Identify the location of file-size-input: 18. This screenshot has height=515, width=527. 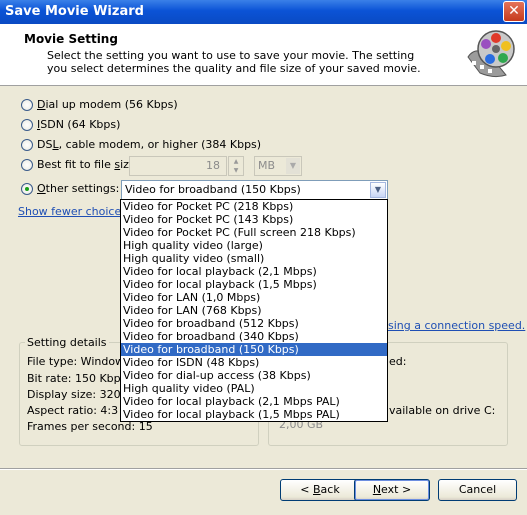
(178, 166).